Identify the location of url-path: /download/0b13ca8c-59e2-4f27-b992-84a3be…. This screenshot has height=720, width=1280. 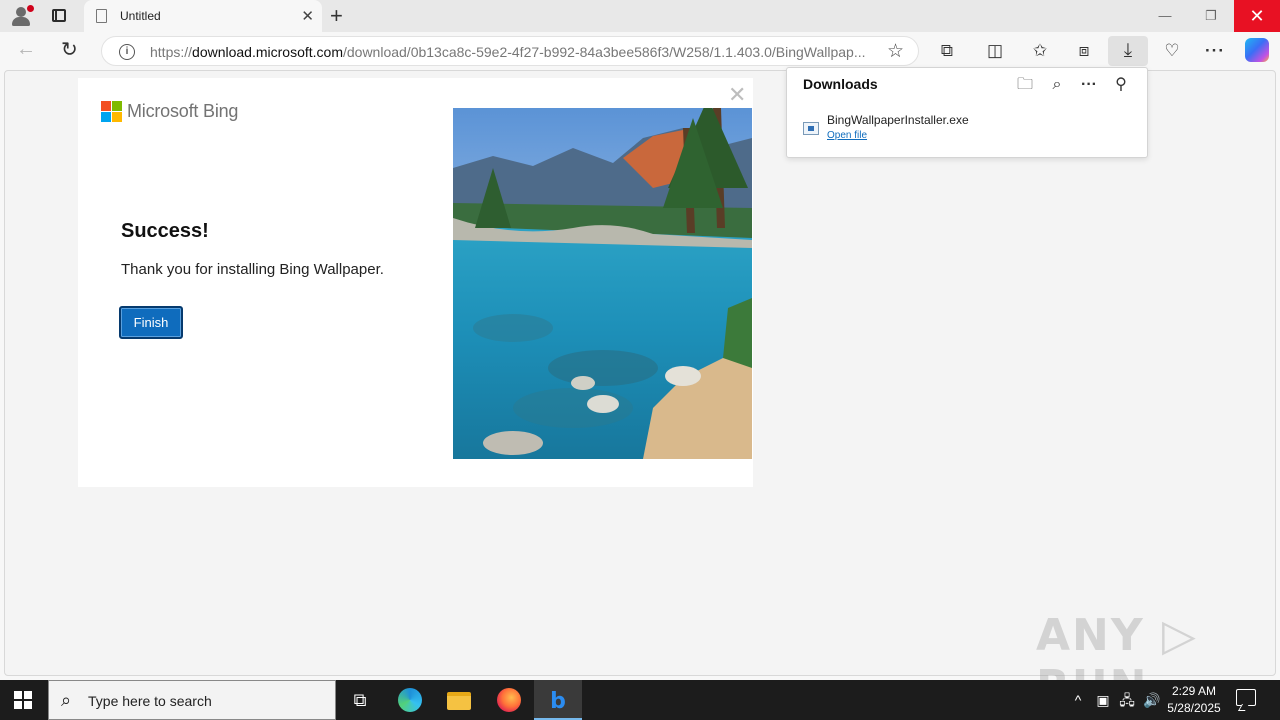
(604, 52).